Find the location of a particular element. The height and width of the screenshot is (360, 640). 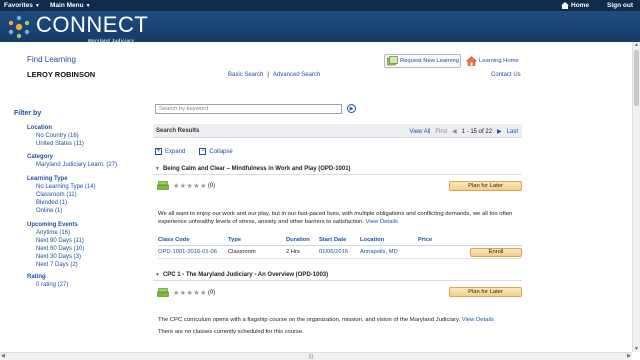

filter-group-title: Category is located at coordinates (40, 157).